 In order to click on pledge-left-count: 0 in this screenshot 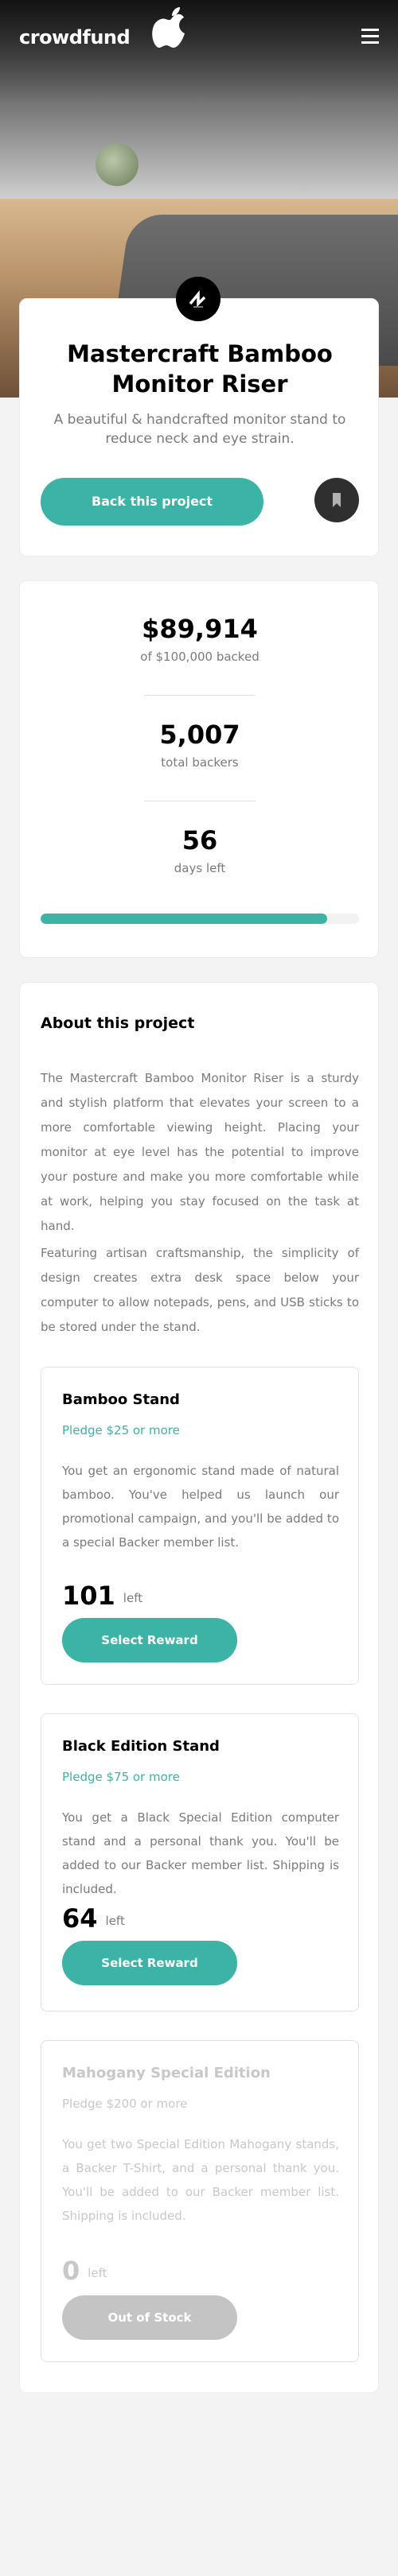, I will do `click(71, 2271)`.